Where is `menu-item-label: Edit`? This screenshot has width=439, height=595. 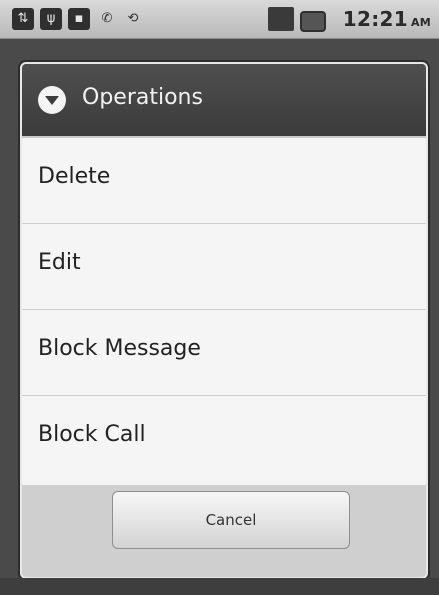
menu-item-label: Edit is located at coordinates (59, 262).